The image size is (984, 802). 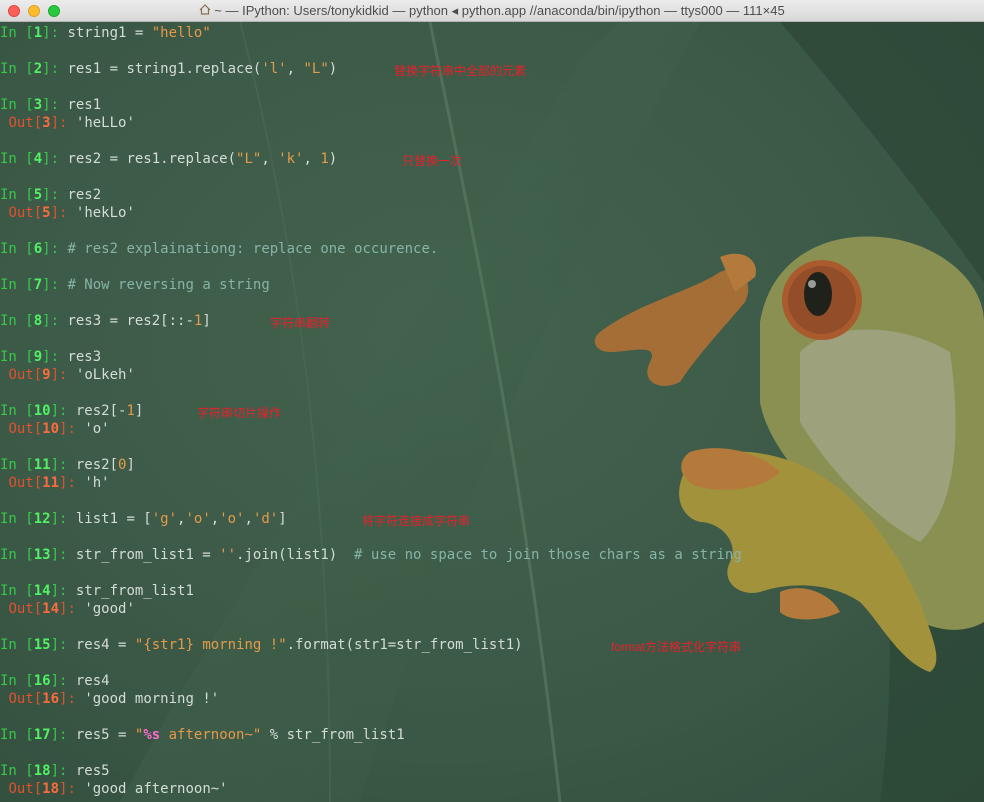 What do you see at coordinates (42, 789) in the screenshot?
I see `out-prompt: Out[18]:` at bounding box center [42, 789].